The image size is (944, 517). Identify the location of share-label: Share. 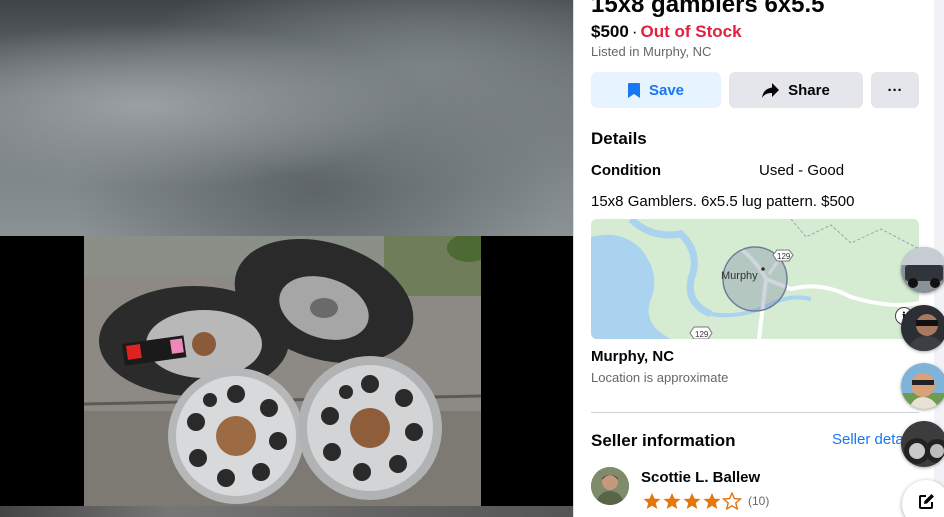
(809, 90).